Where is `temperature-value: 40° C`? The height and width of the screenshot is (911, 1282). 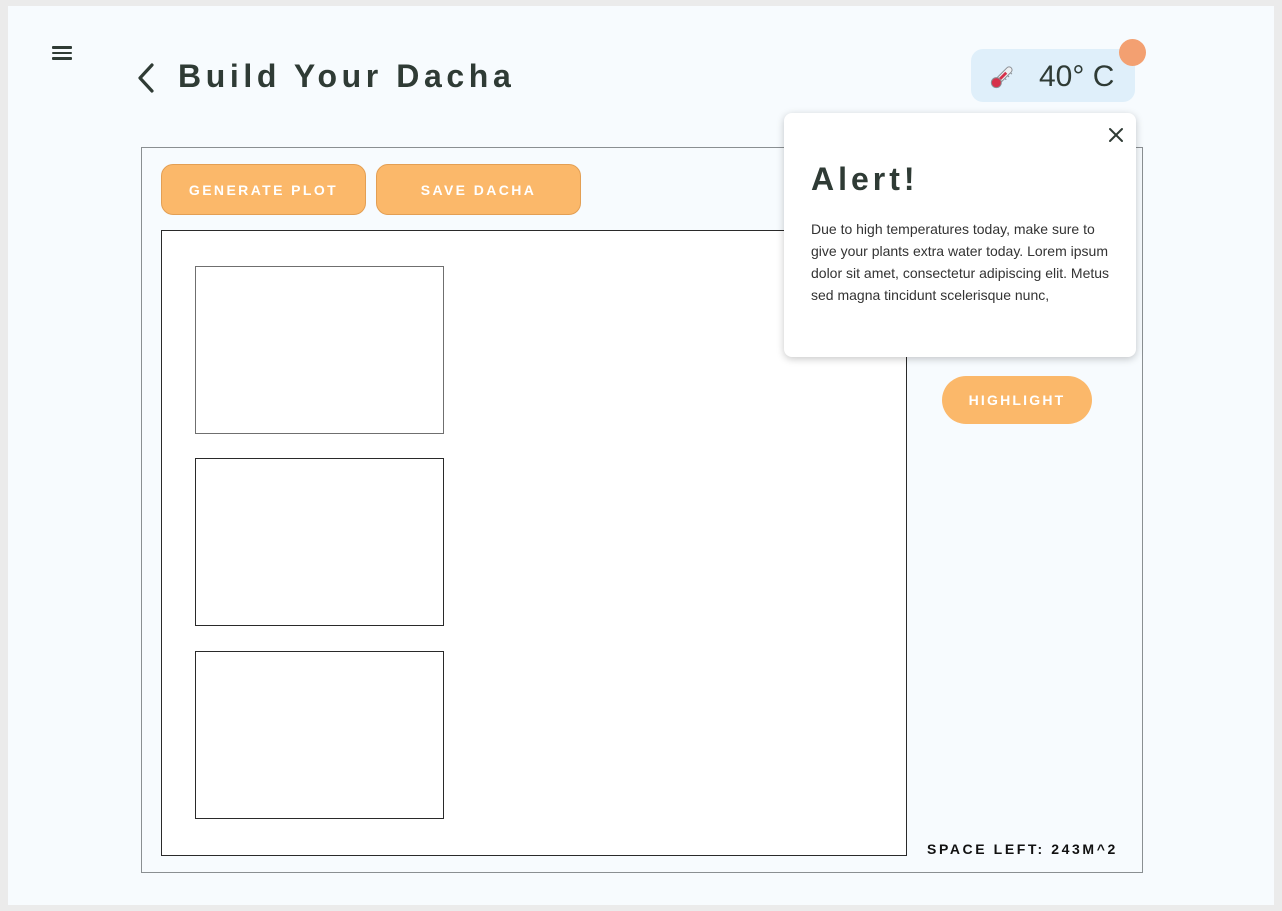 temperature-value: 40° C is located at coordinates (1077, 76).